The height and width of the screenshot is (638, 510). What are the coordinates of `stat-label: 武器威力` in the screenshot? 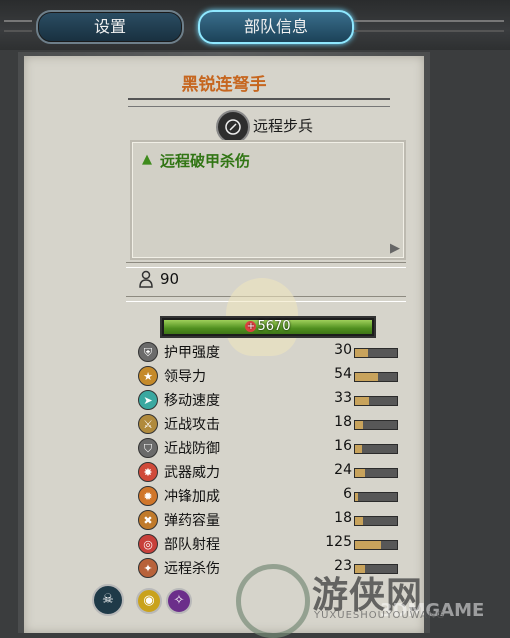 It's located at (192, 473).